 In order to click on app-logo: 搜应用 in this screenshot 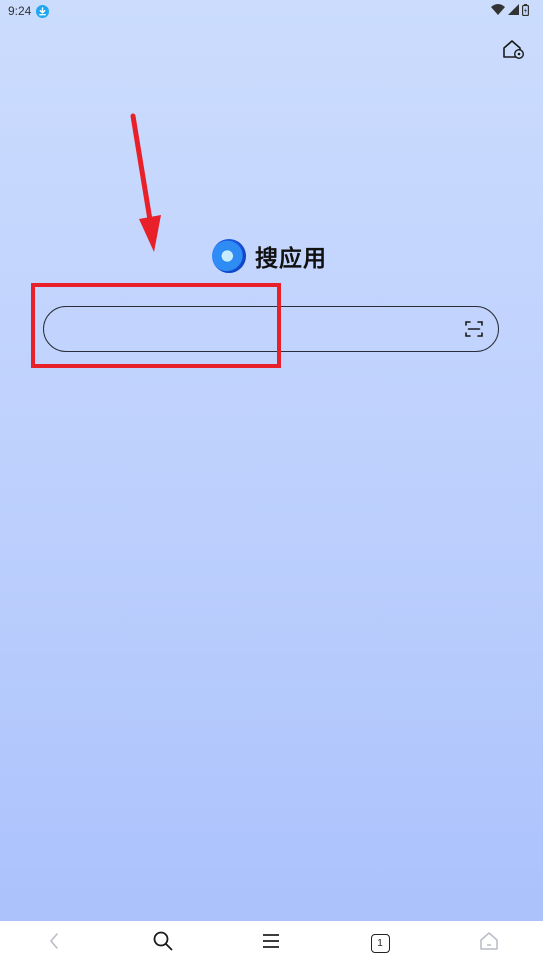, I will do `click(269, 256)`.